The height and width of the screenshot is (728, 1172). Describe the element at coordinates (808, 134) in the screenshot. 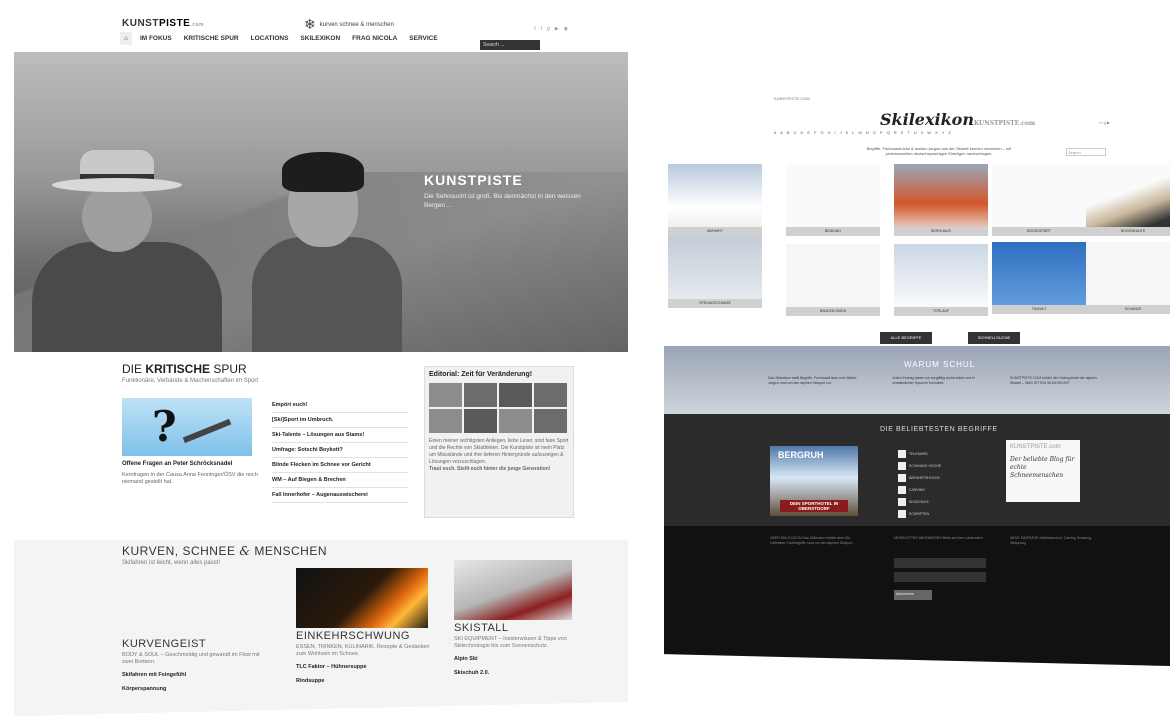

I see `alphabet-letter: E` at that location.